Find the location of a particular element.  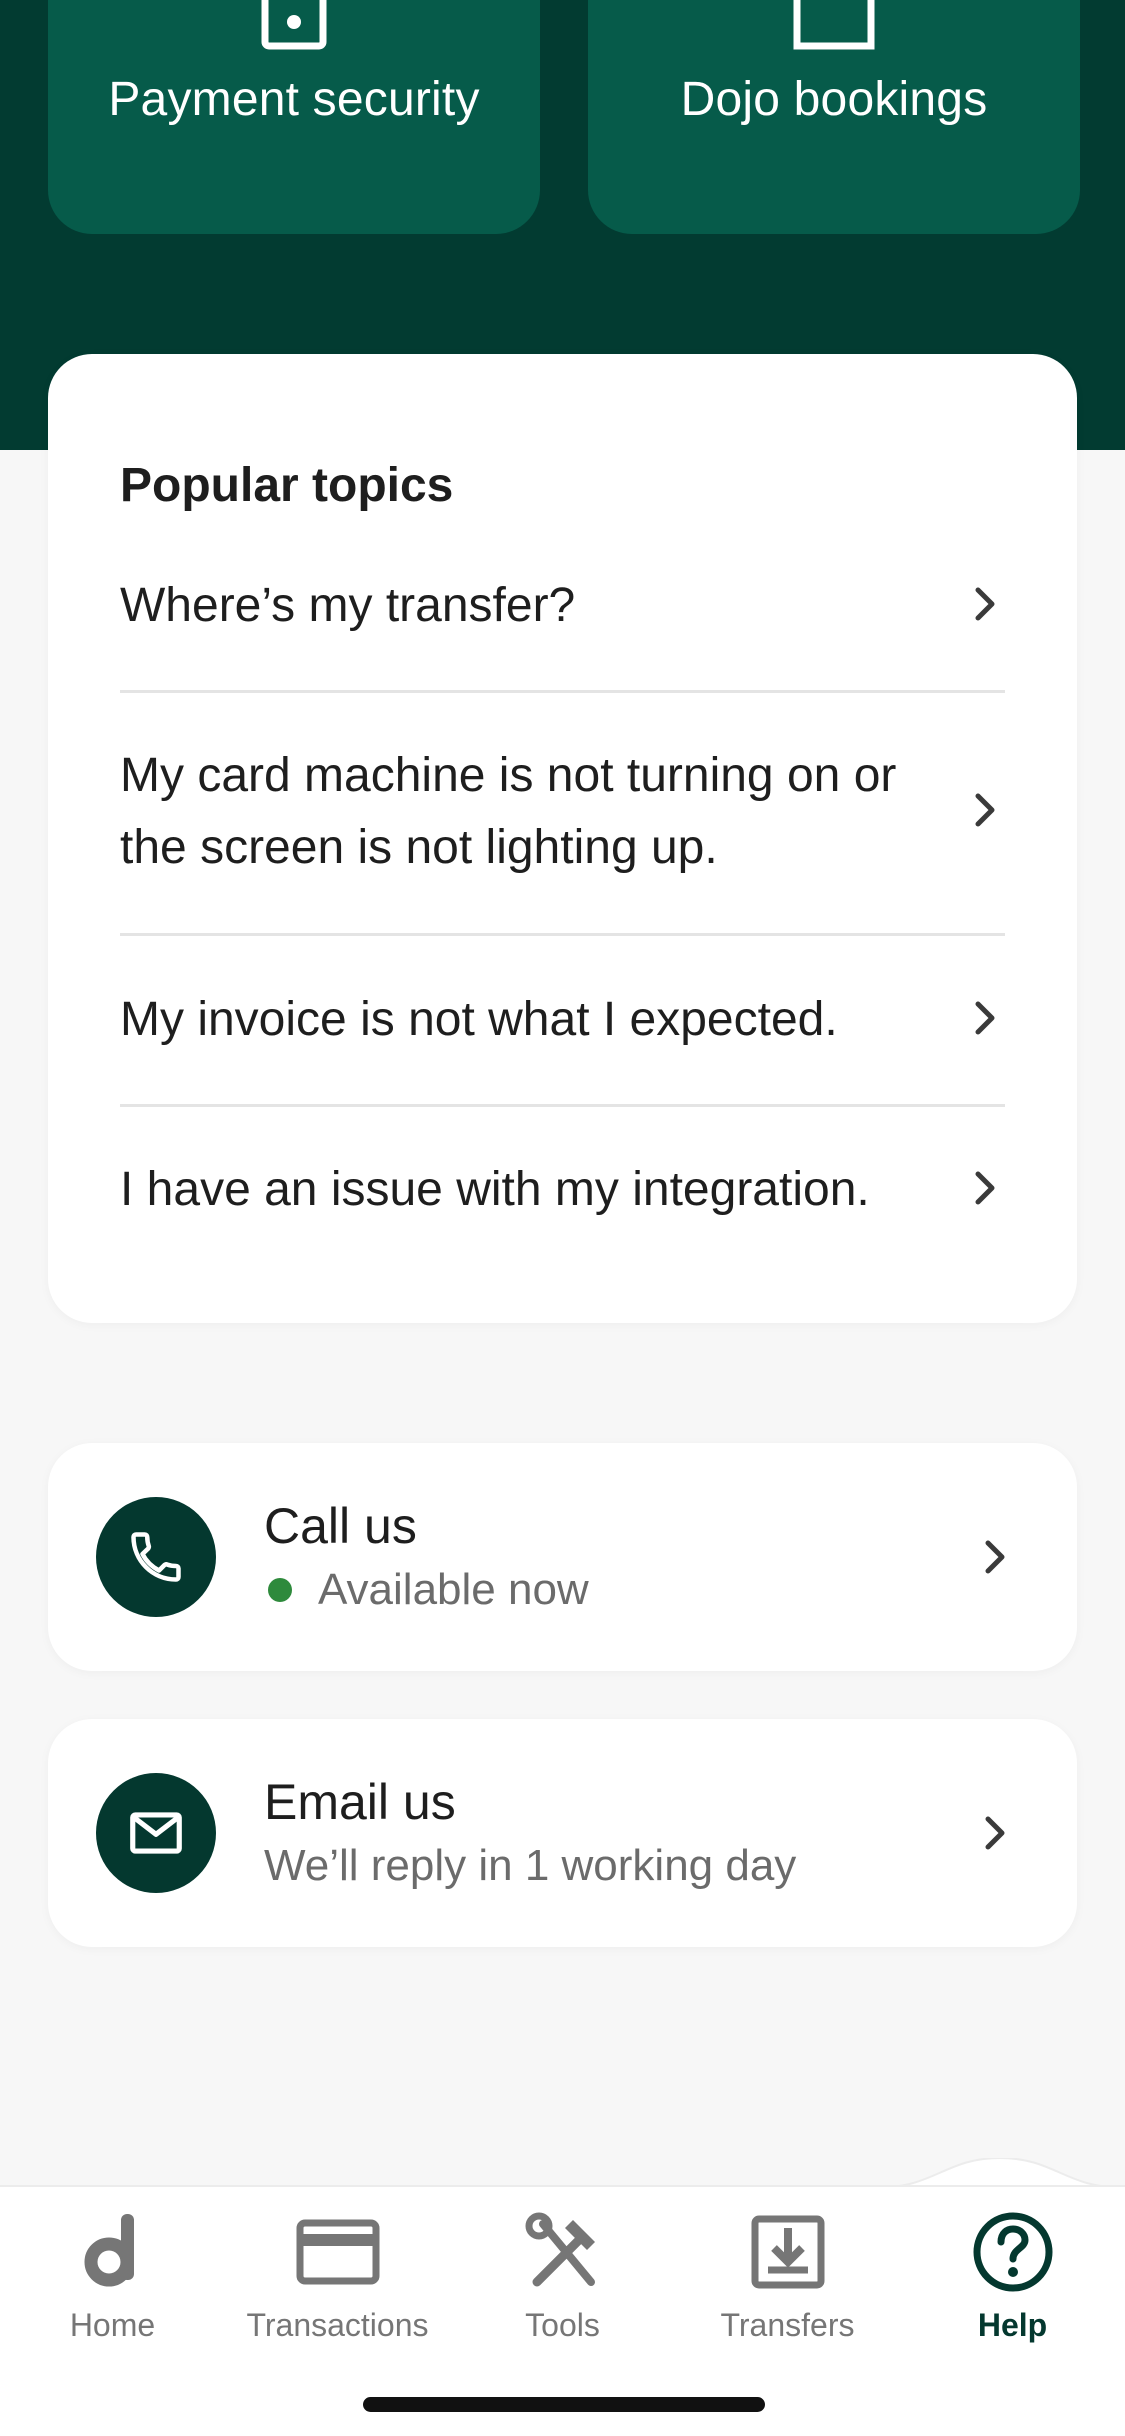

tab-home: Home is located at coordinates (112, 2272).